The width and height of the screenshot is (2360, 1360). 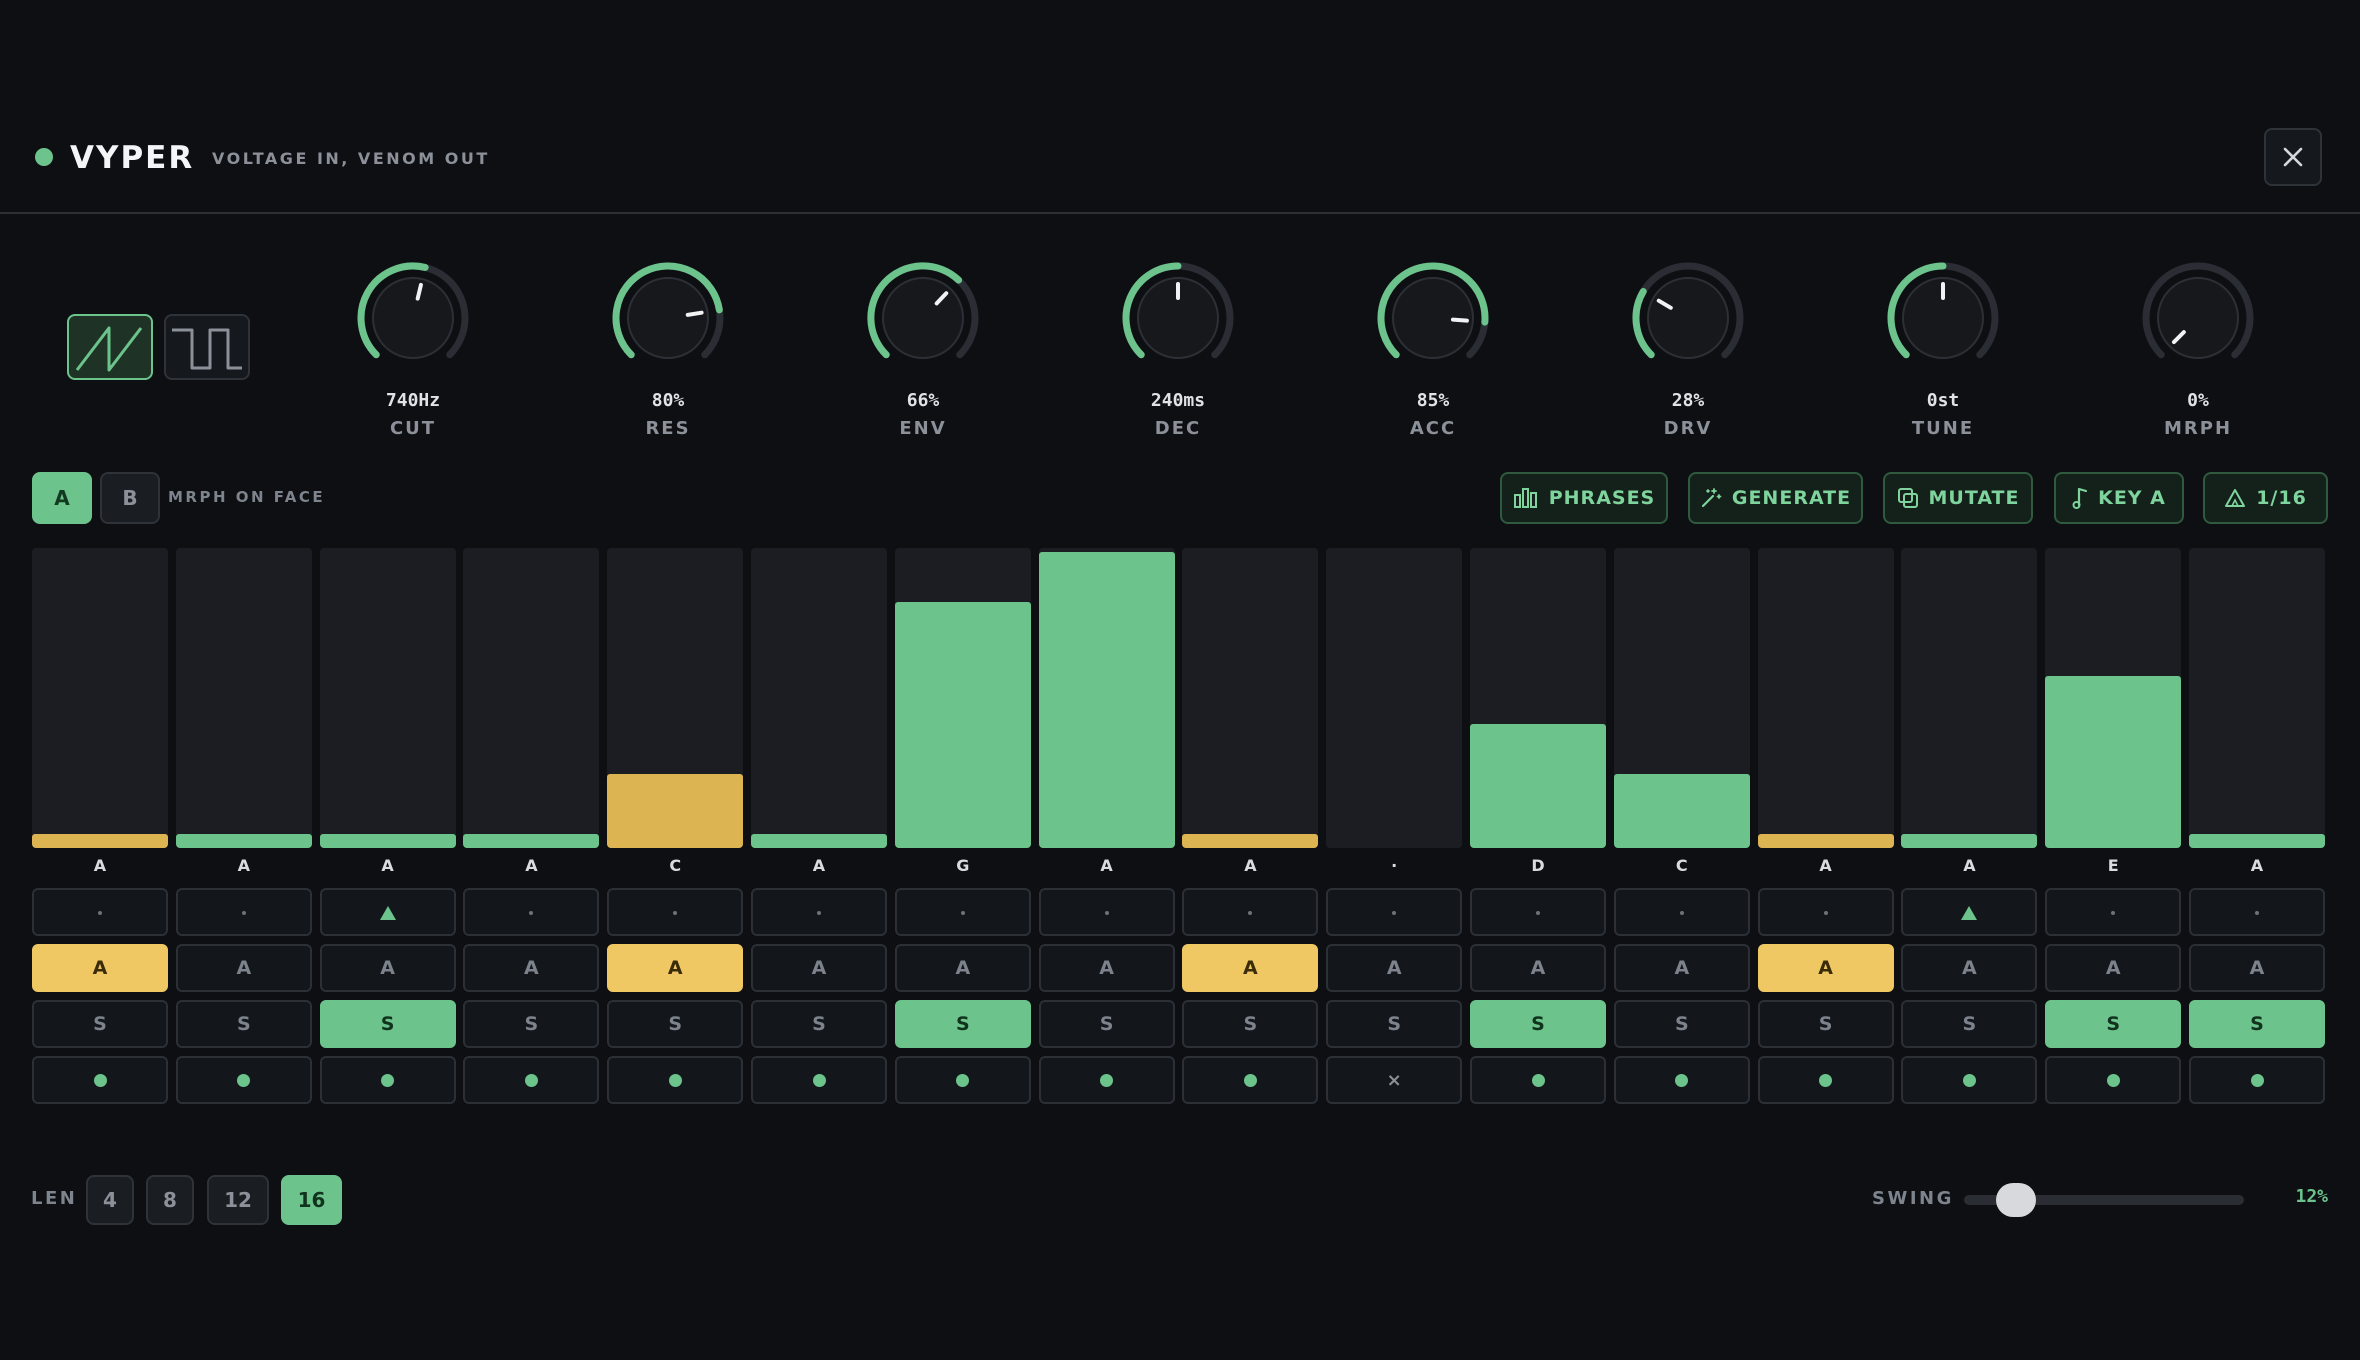 What do you see at coordinates (62, 498) in the screenshot?
I see `pattern-a-button: A` at bounding box center [62, 498].